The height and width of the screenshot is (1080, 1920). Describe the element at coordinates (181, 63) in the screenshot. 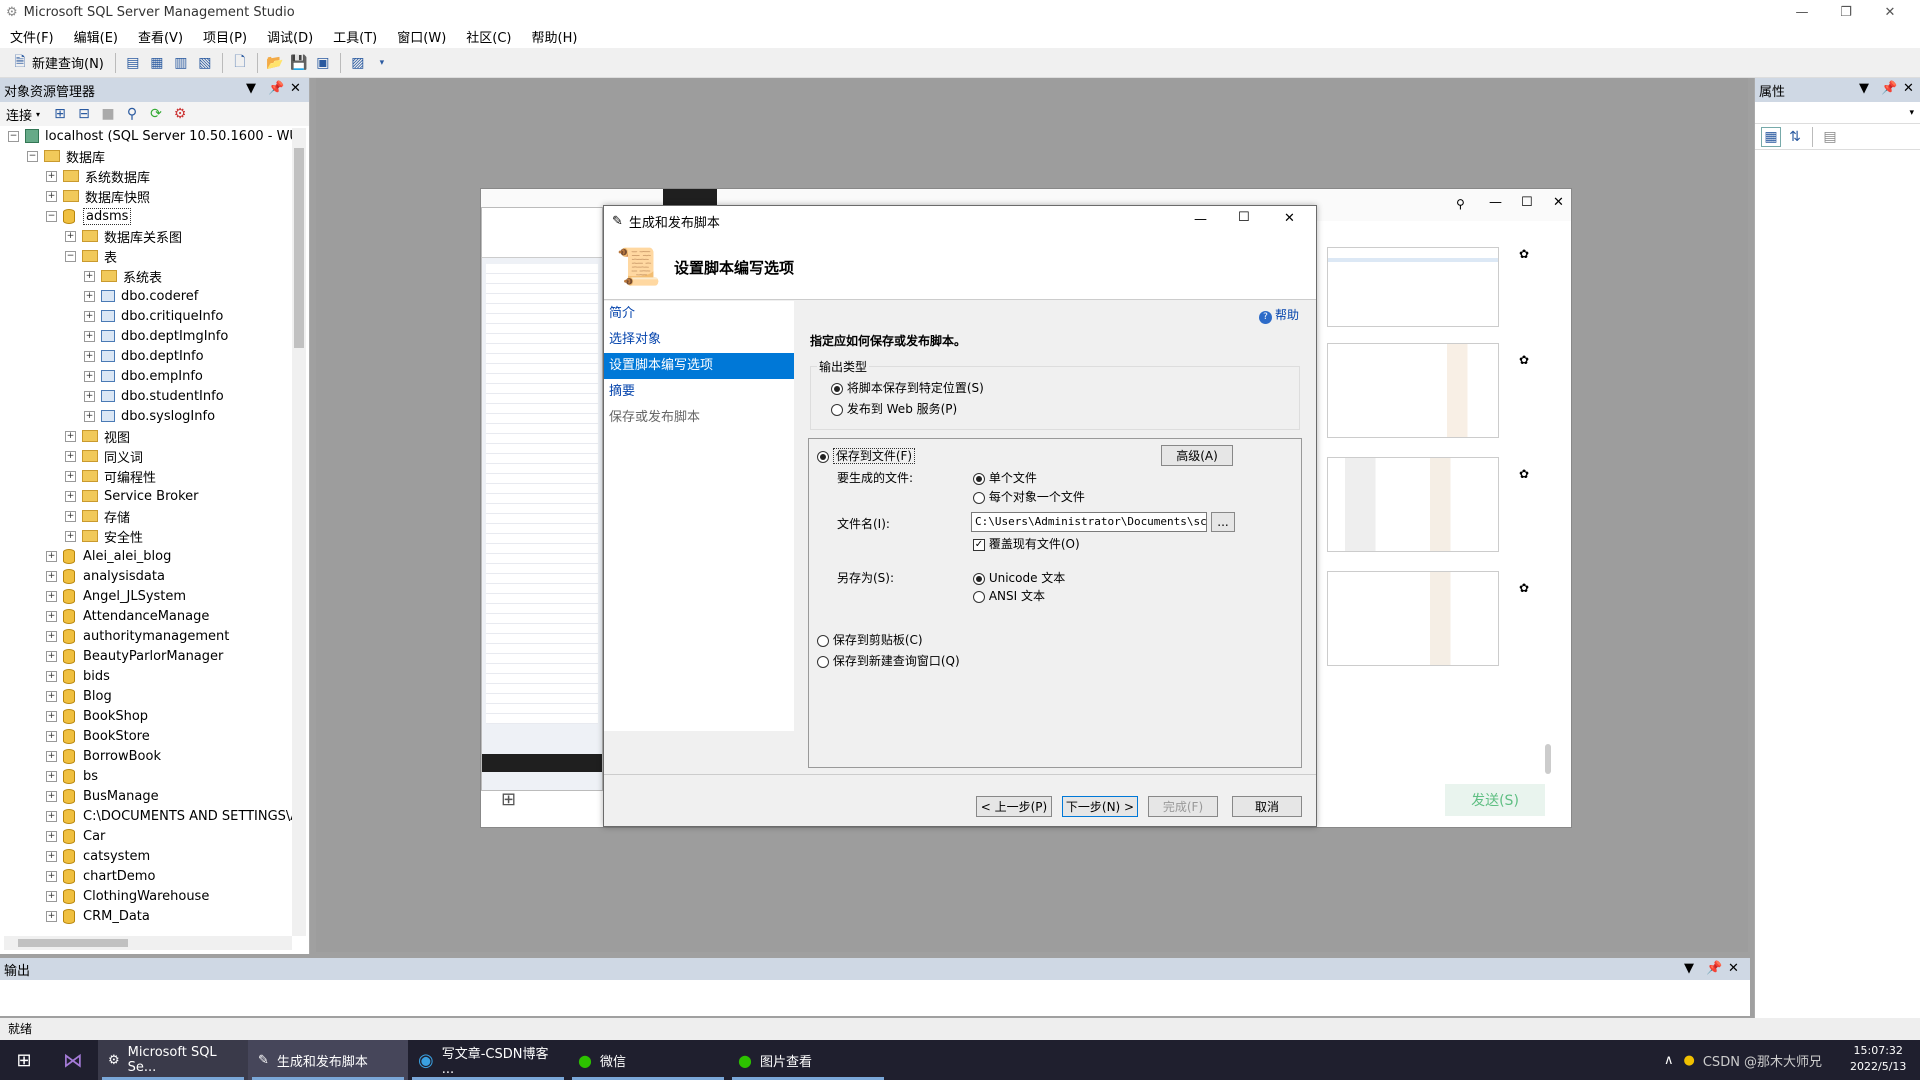

I see `mdx-icon: ▥` at that location.